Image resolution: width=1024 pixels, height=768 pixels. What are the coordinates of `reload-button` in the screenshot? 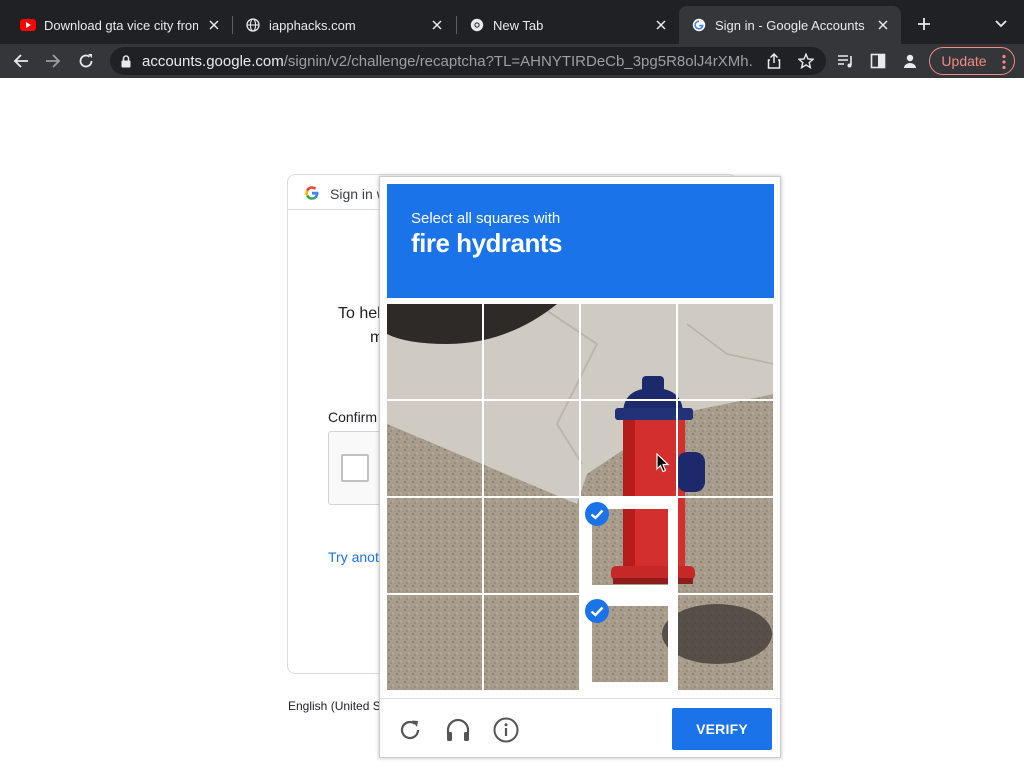 It's located at (86, 61).